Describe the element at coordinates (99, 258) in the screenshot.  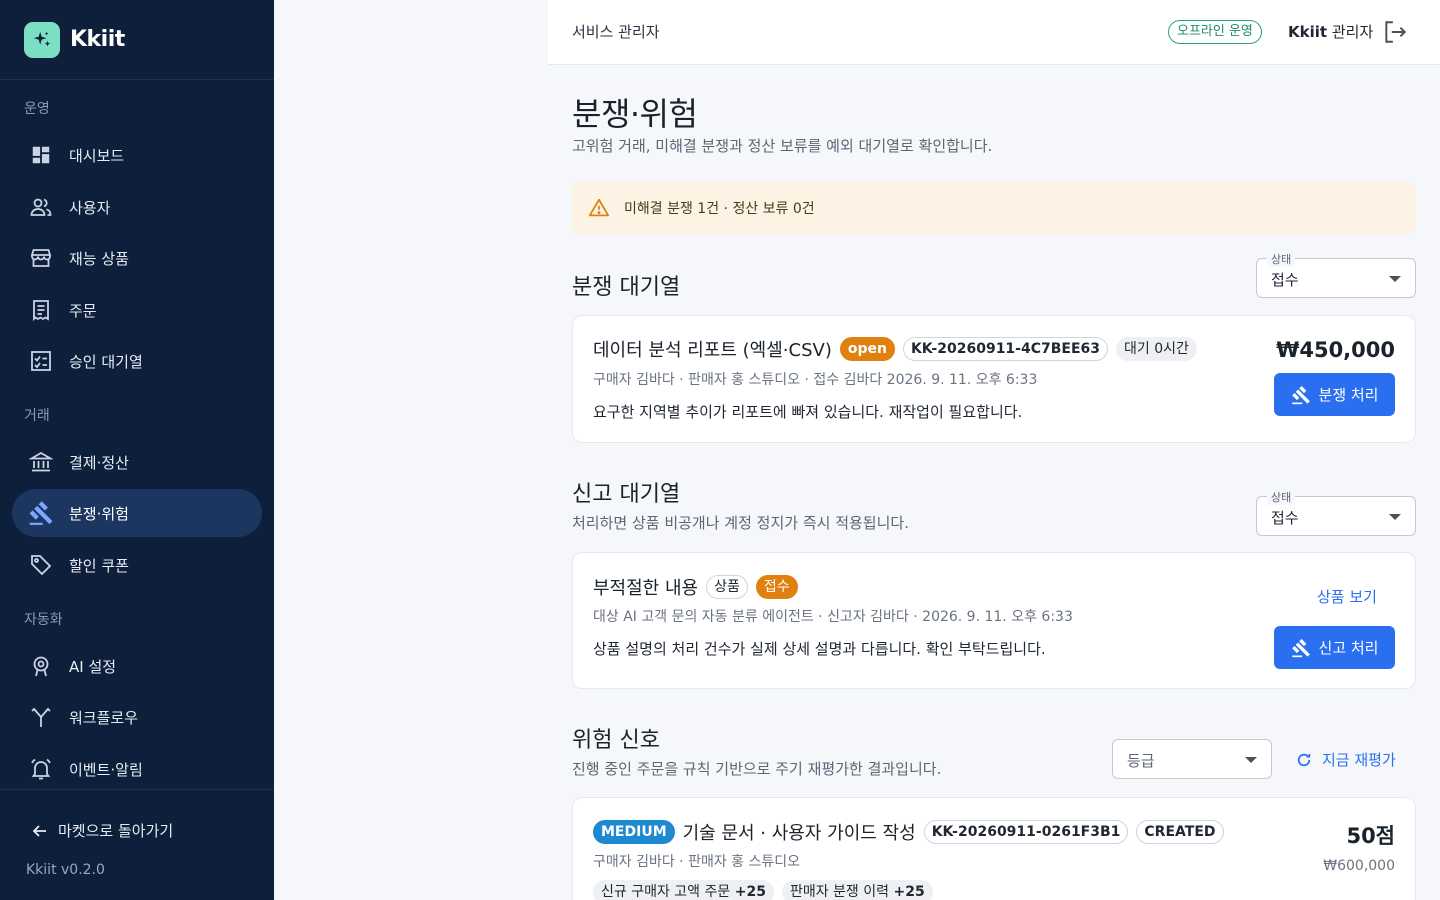
I see `sidebar-item-label: 재능 상품` at that location.